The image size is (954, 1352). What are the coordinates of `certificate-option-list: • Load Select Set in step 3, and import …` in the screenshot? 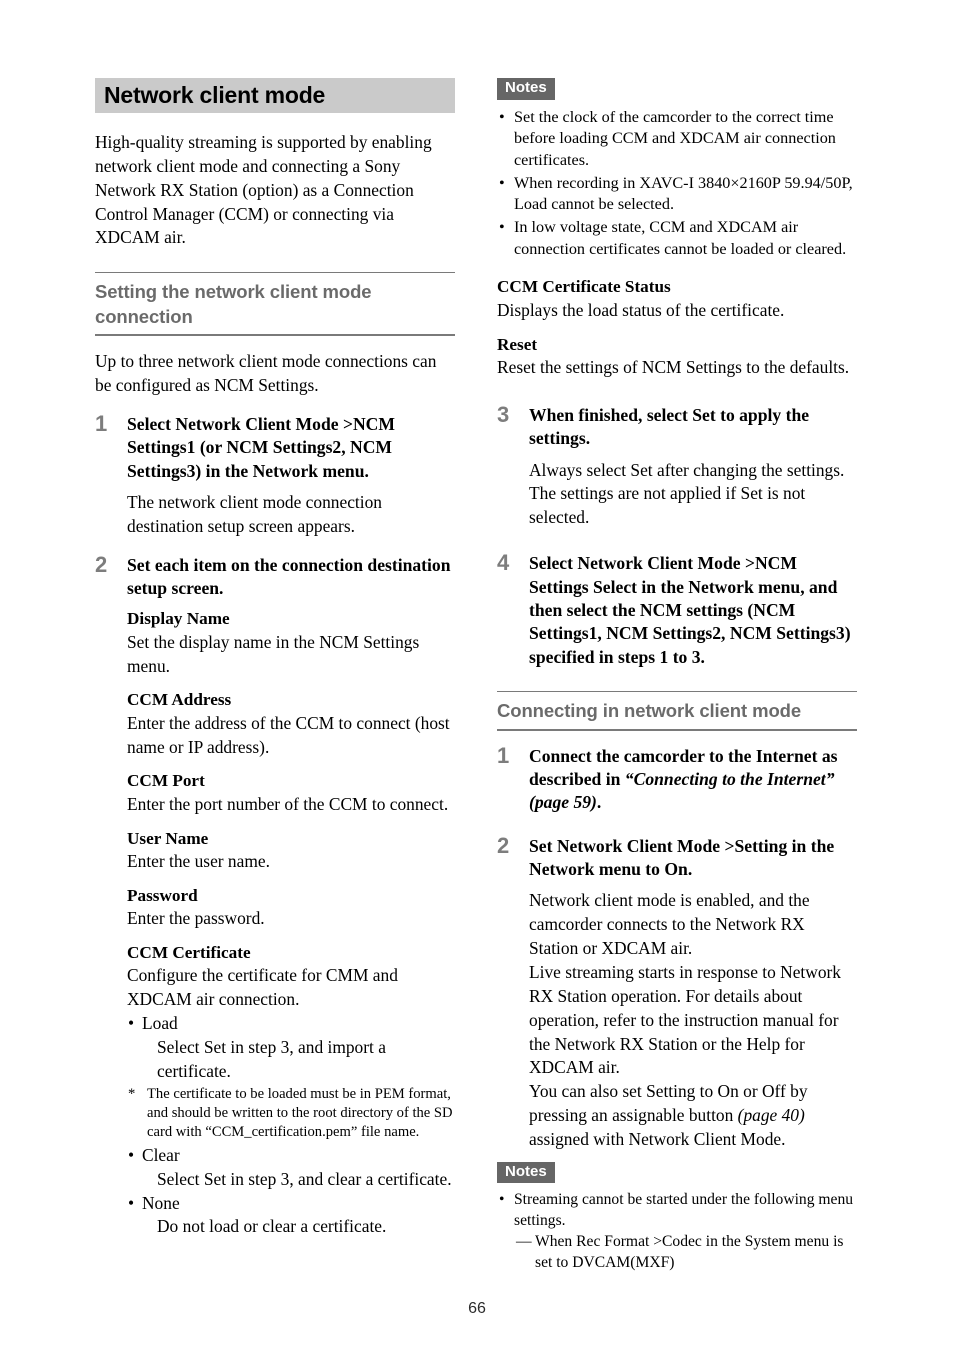 It's located at (291, 1048).